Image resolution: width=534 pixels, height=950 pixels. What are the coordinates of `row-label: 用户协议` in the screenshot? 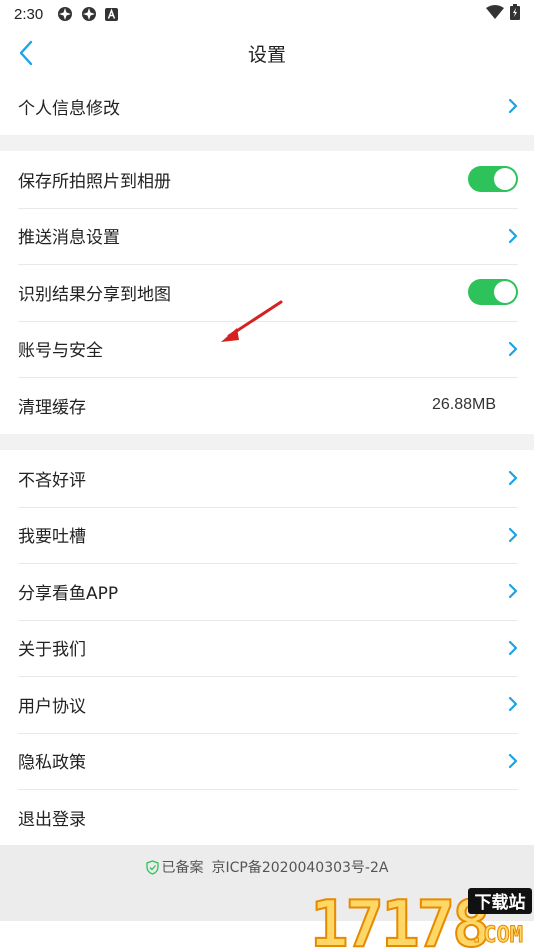 It's located at (52, 706).